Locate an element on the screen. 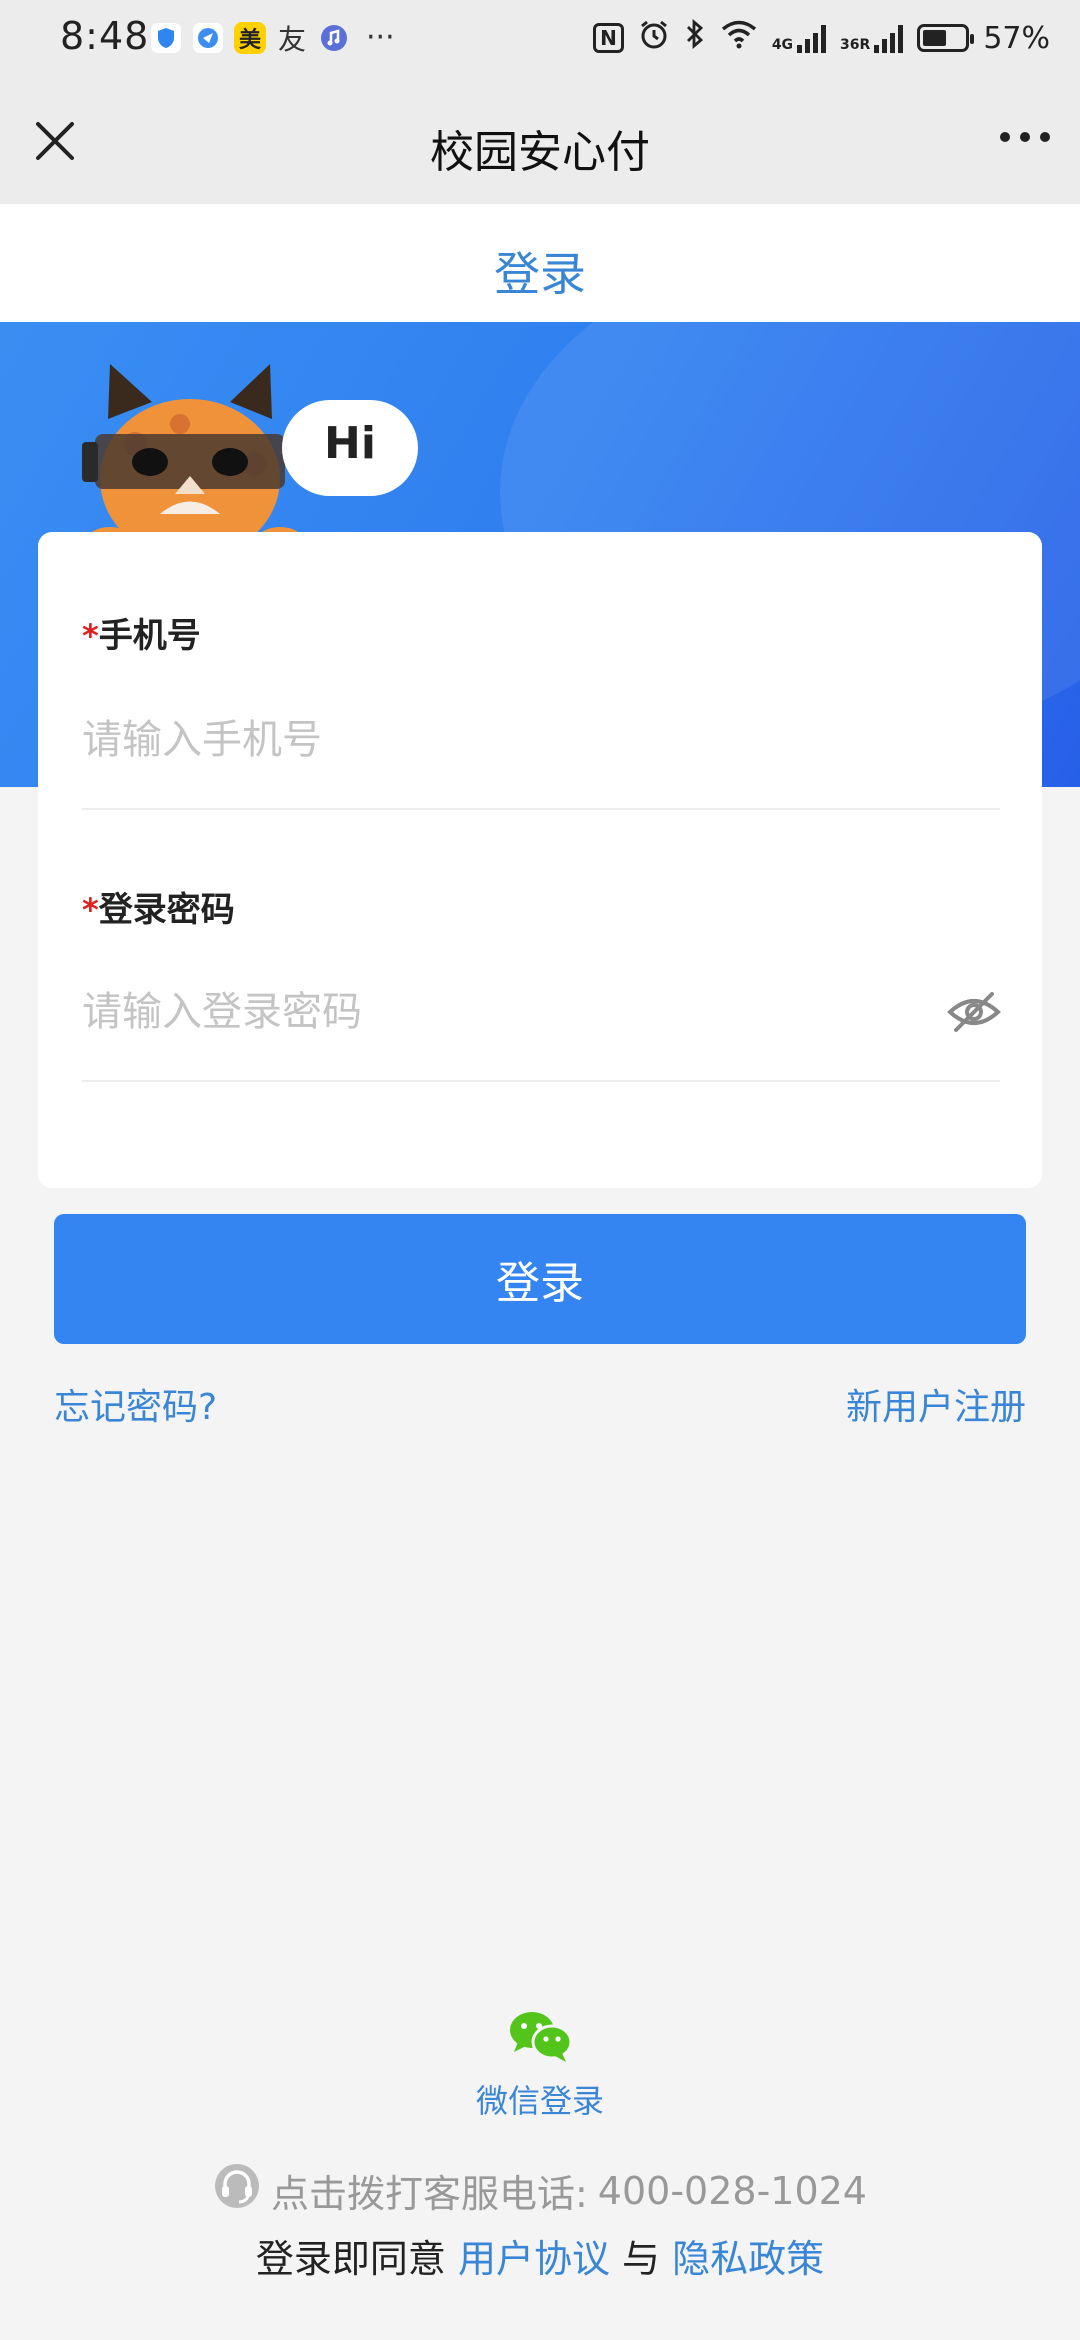 The image size is (1080, 2340). phone-label: *手机号 is located at coordinates (141, 636).